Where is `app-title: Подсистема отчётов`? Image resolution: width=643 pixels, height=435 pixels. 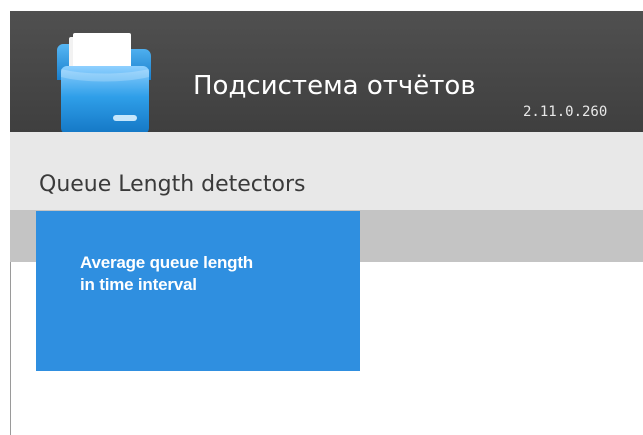
app-title: Подсистема отчётов is located at coordinates (334, 86).